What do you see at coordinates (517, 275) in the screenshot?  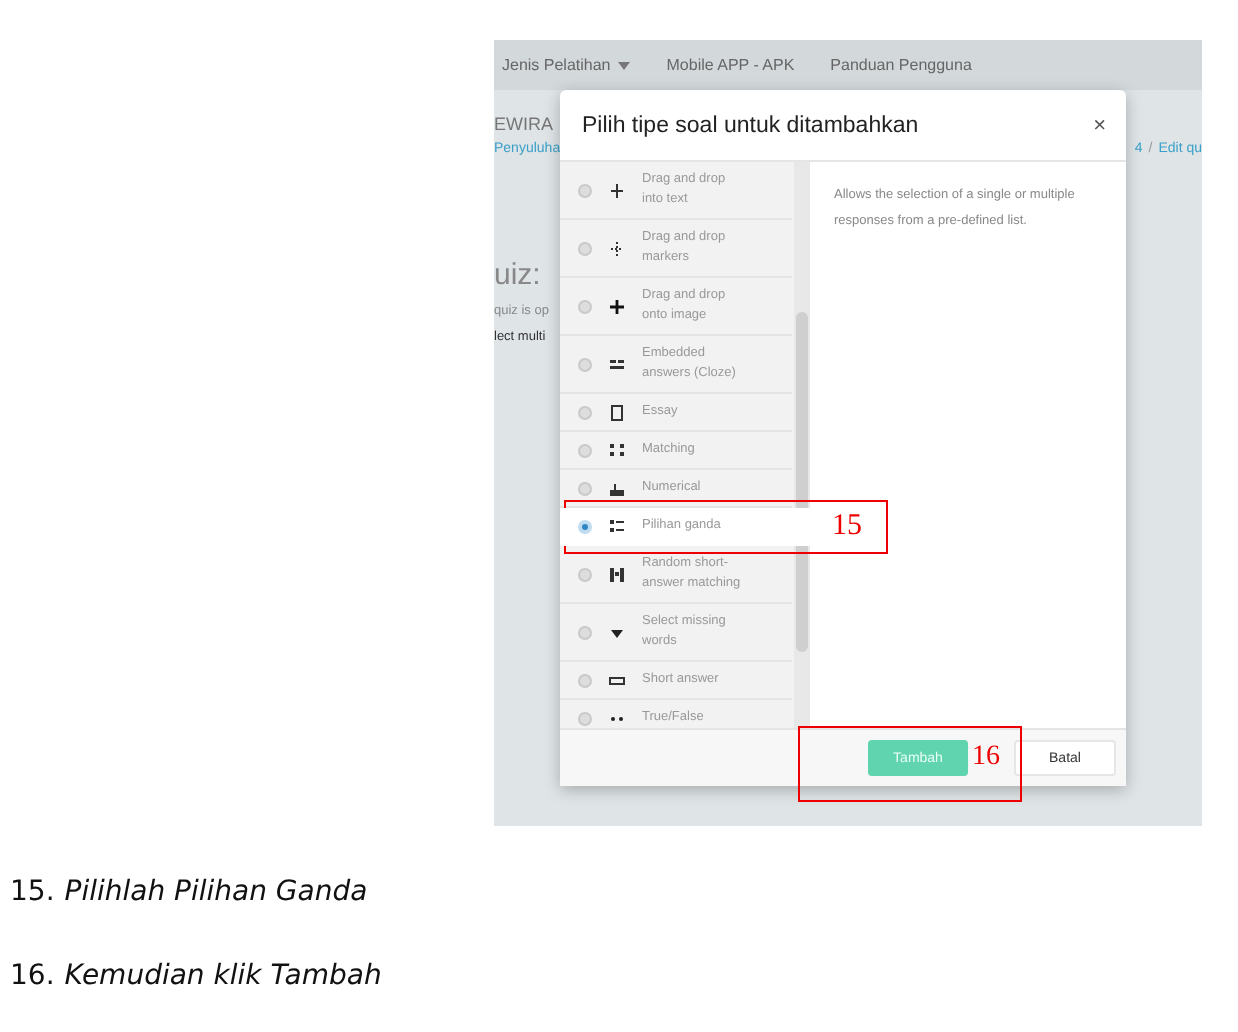 I see `quiz-title: uiz:` at bounding box center [517, 275].